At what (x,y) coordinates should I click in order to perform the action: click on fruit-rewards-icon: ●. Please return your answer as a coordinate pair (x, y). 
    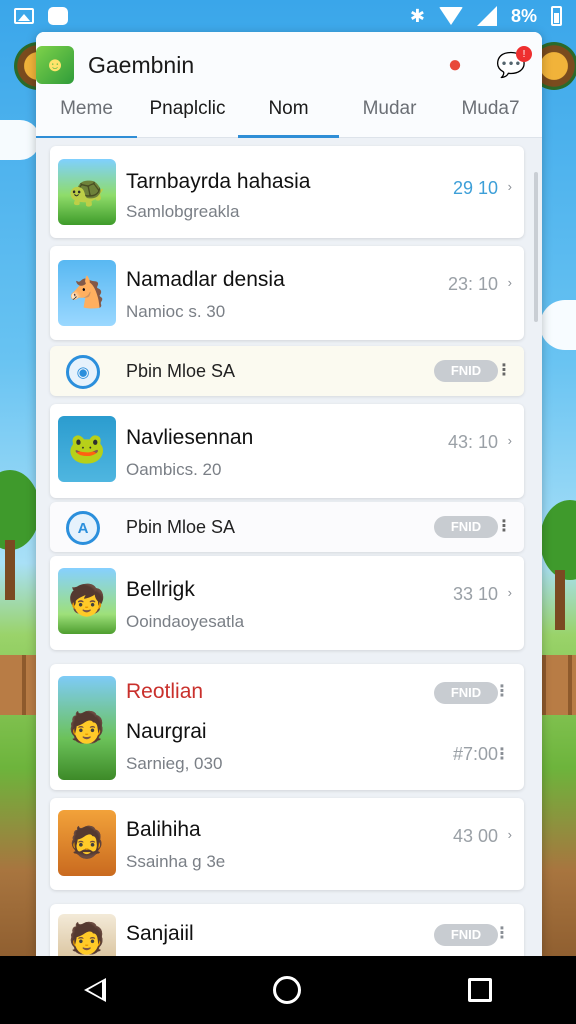
    Looking at the image, I should click on (455, 65).